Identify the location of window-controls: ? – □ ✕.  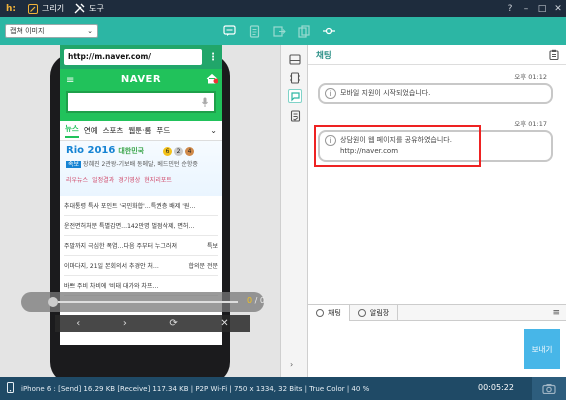
(534, 8).